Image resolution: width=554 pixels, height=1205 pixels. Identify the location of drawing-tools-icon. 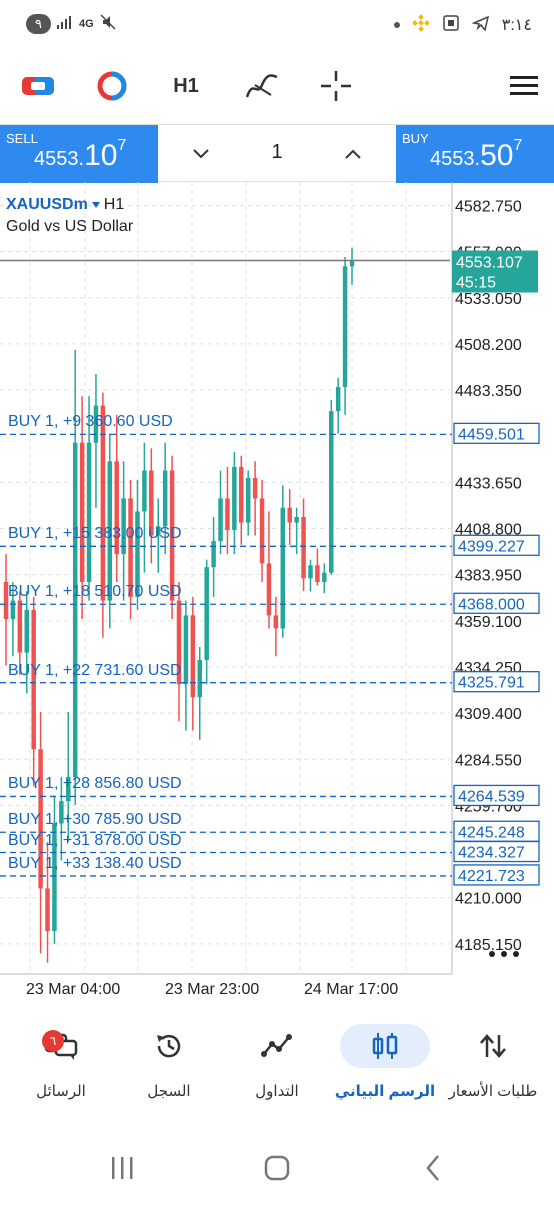
(261, 86).